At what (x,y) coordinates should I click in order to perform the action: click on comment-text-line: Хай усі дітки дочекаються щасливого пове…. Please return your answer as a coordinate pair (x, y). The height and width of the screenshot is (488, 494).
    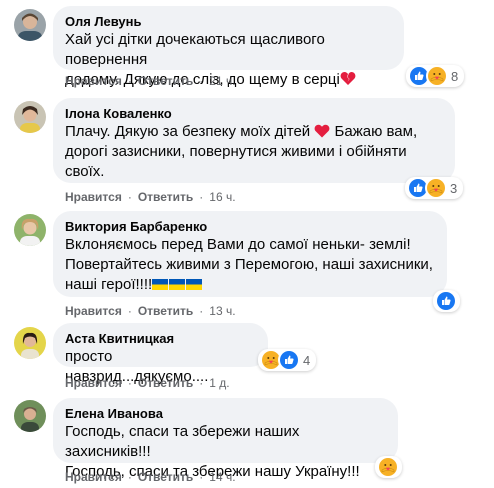
    Looking at the image, I should click on (197, 49).